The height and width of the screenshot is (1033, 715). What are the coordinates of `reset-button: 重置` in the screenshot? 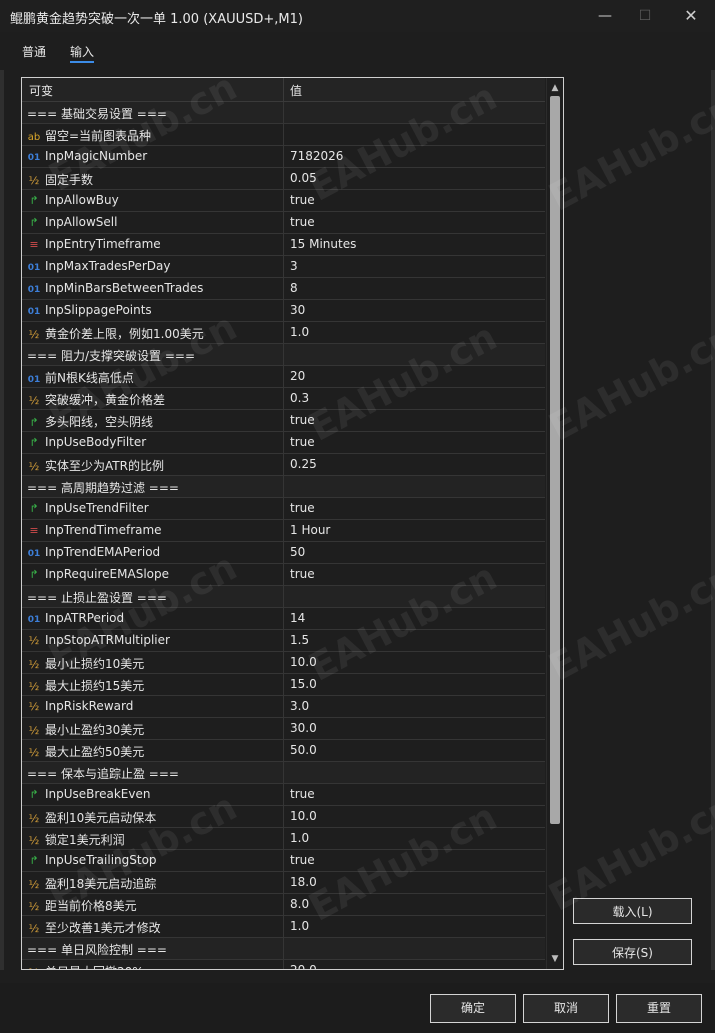 It's located at (659, 1008).